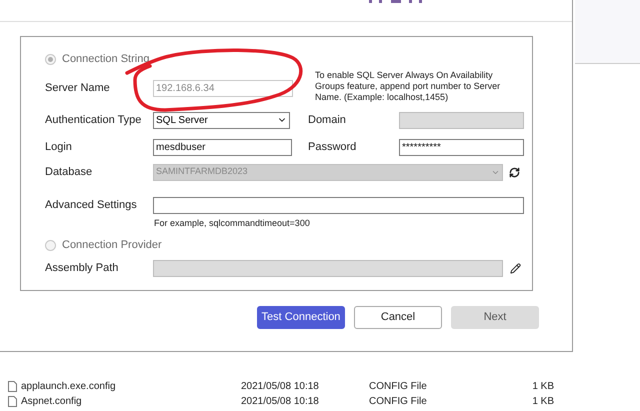  I want to click on server-hint: To enable SQL Server Always On Availability Groups feature, append port number to Server Name. (Example: localhost,1455), so click(408, 86).